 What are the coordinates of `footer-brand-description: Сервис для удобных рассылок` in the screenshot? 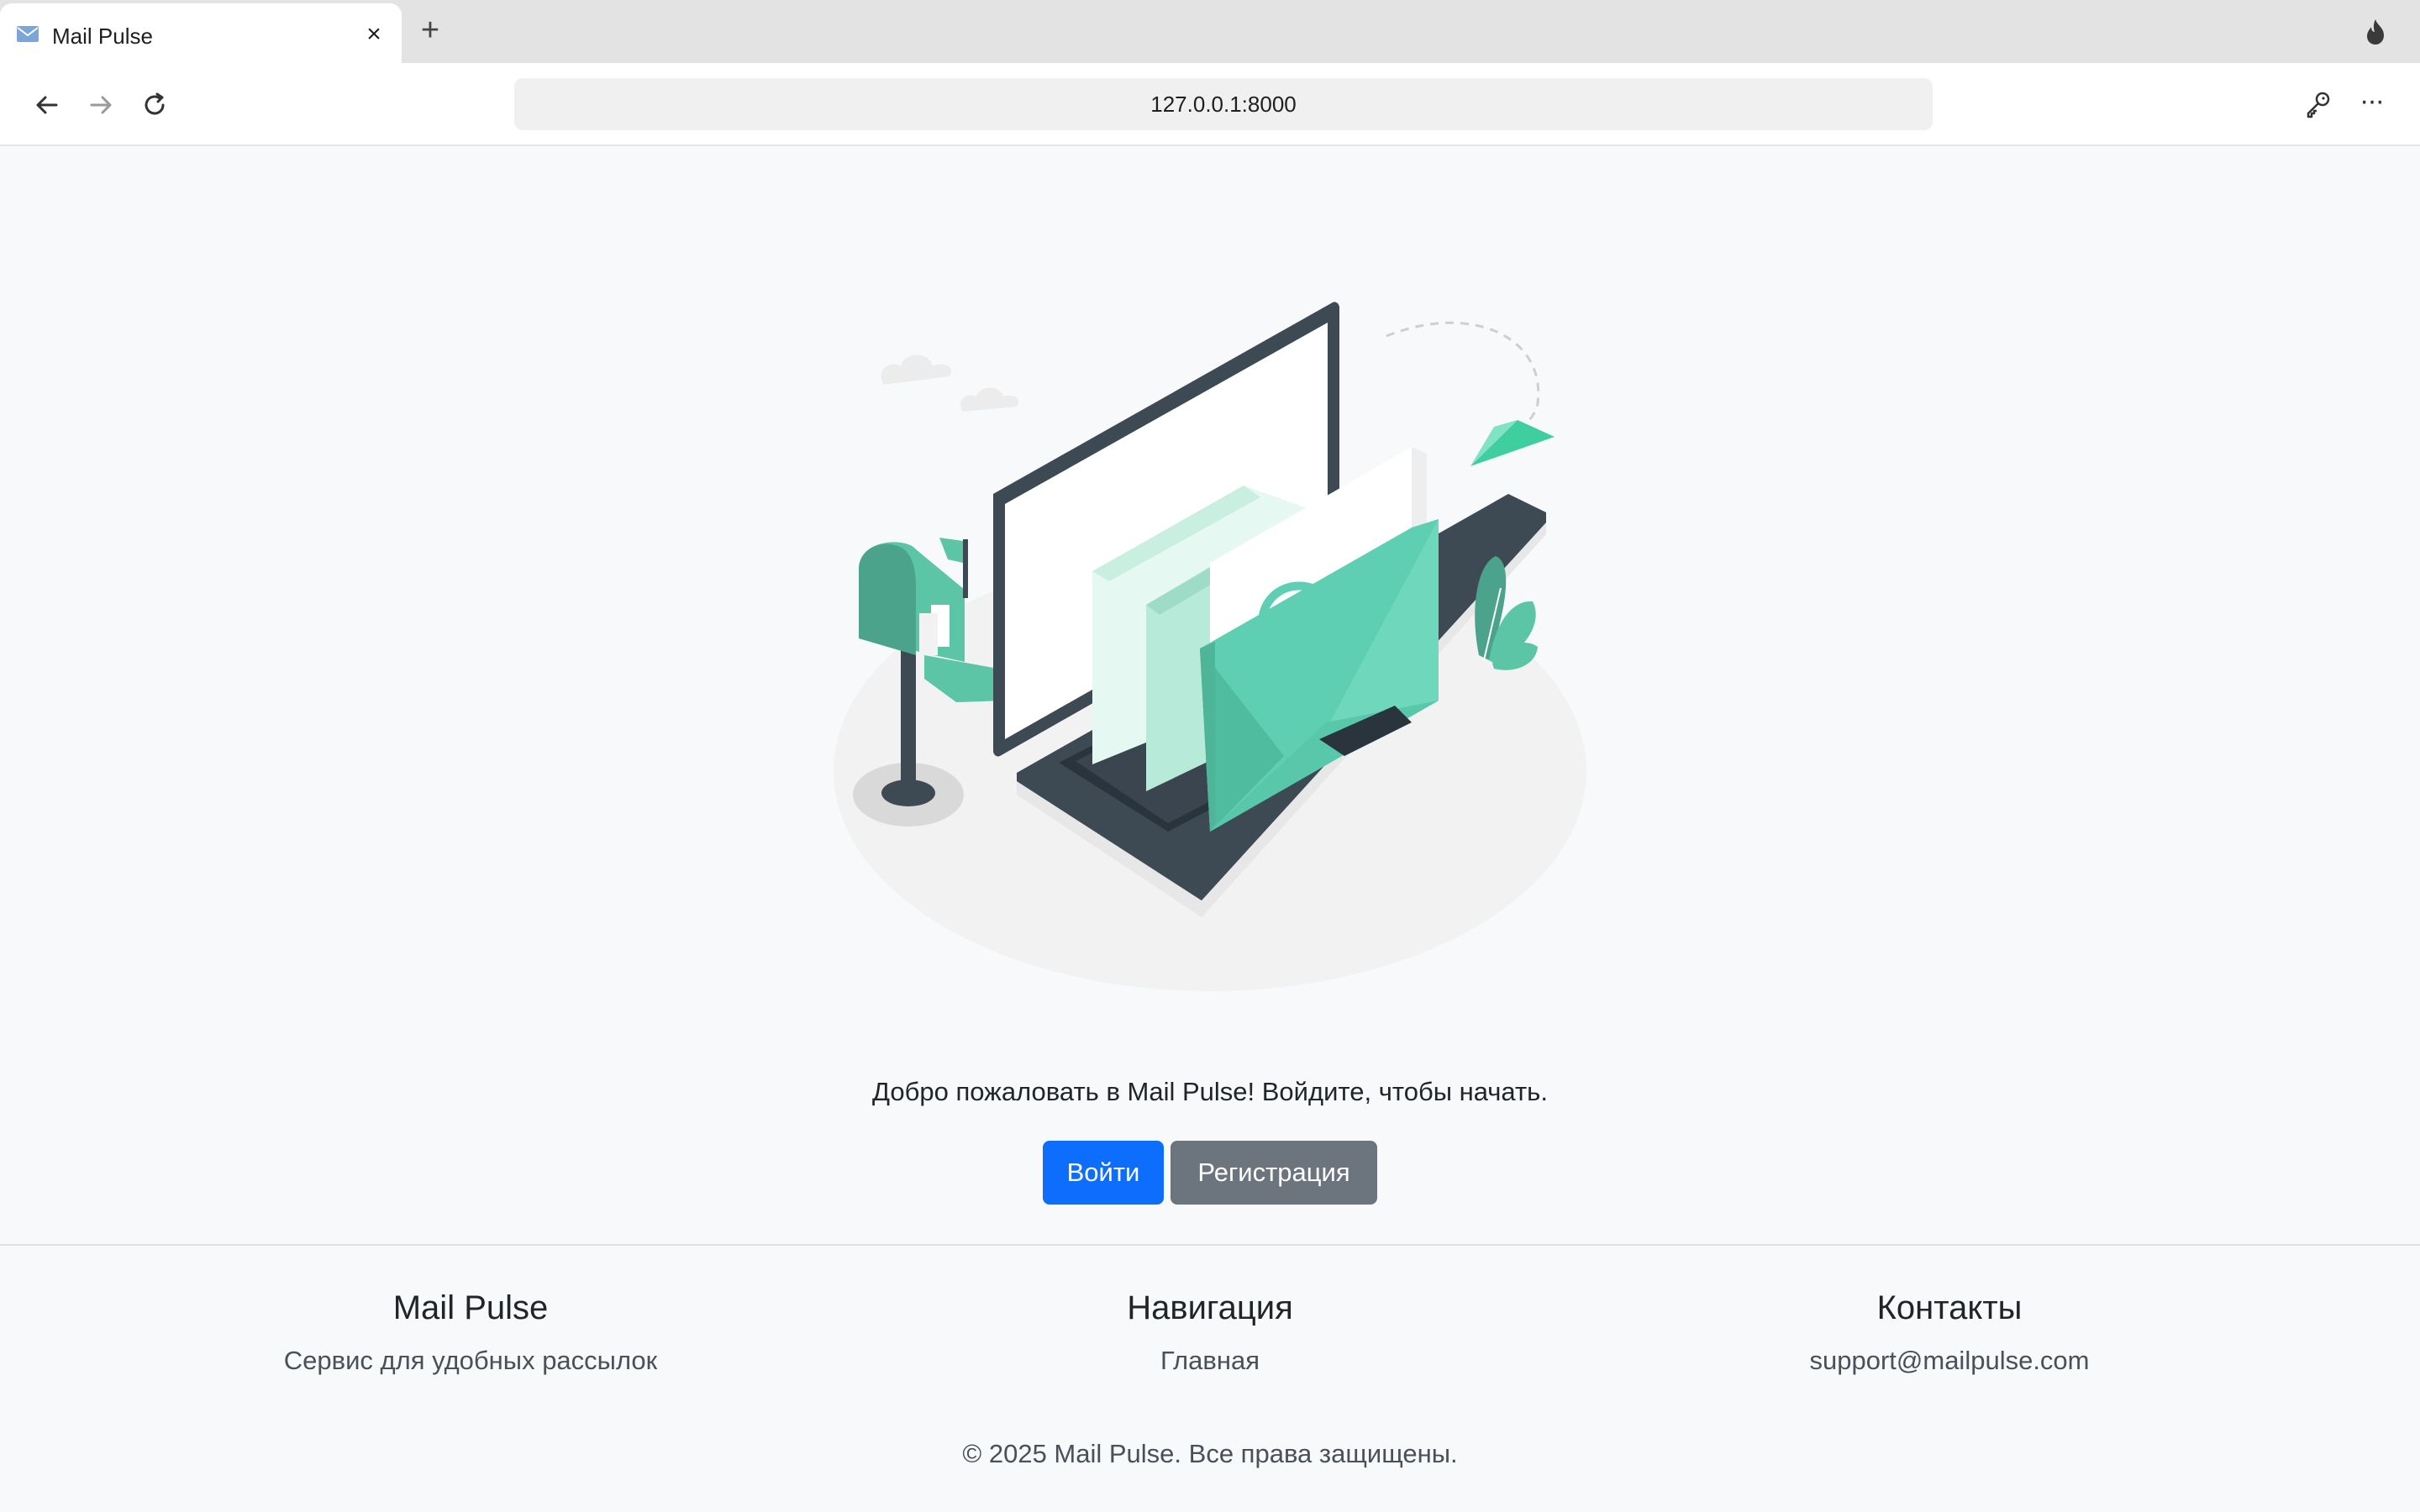 It's located at (470, 1360).